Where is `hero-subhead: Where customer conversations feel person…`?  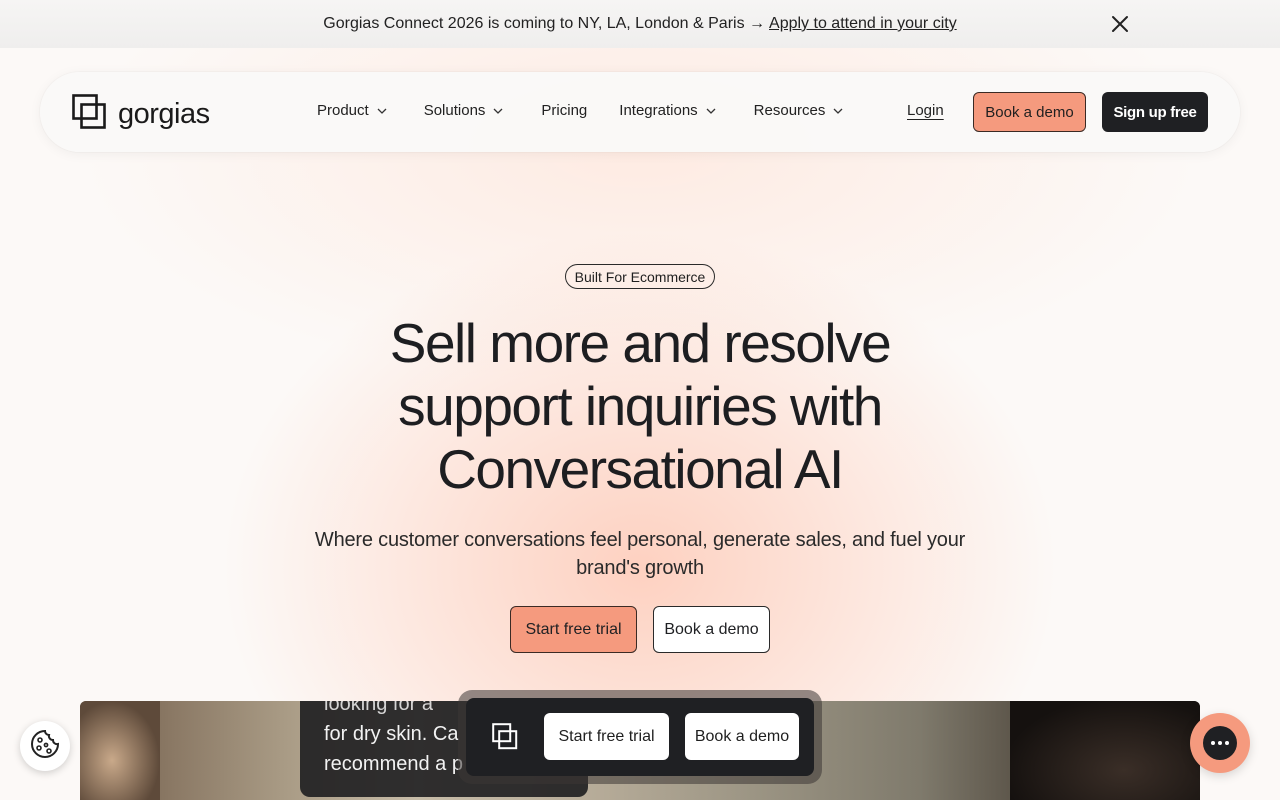
hero-subhead: Where customer conversations feel person… is located at coordinates (640, 554).